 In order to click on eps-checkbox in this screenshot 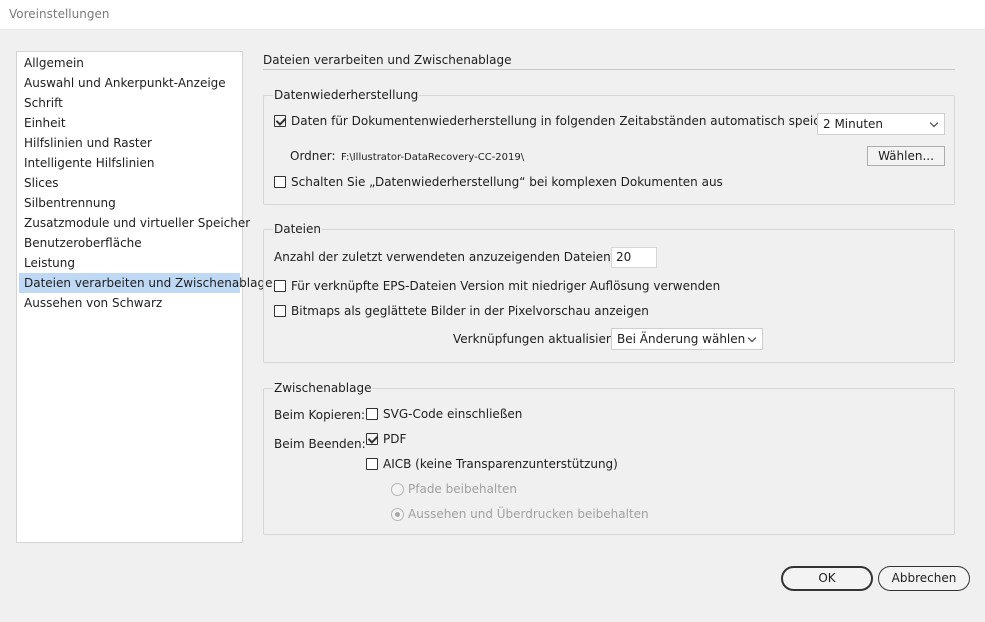, I will do `click(280, 286)`.